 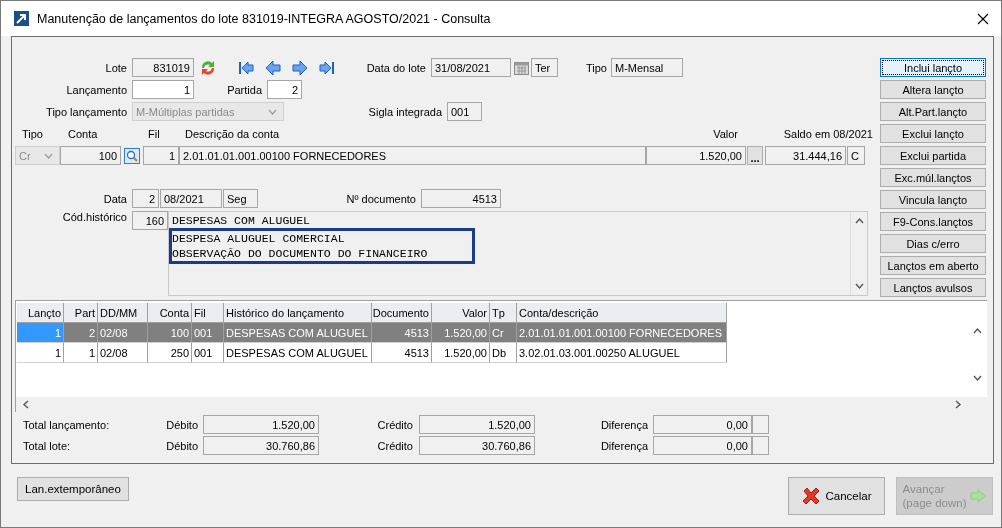 I want to click on credit-field: 30.760,86, so click(x=477, y=445).